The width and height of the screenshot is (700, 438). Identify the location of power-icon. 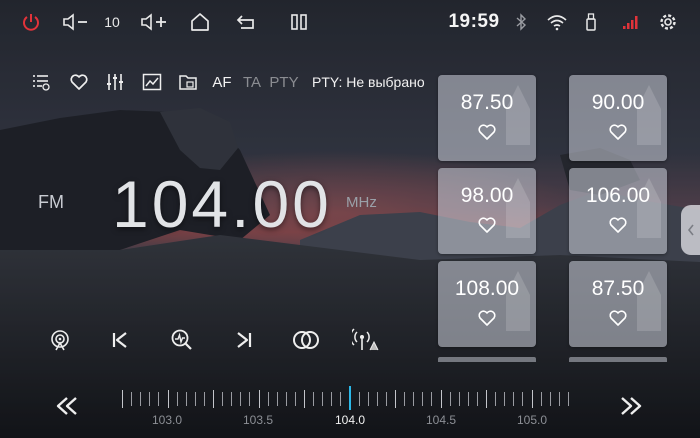
(31, 22).